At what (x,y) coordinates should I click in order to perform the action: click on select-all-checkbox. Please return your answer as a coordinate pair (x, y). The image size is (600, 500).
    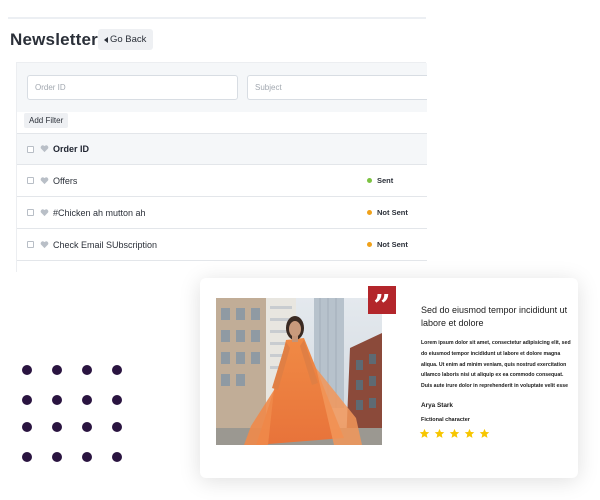
    Looking at the image, I should click on (30, 149).